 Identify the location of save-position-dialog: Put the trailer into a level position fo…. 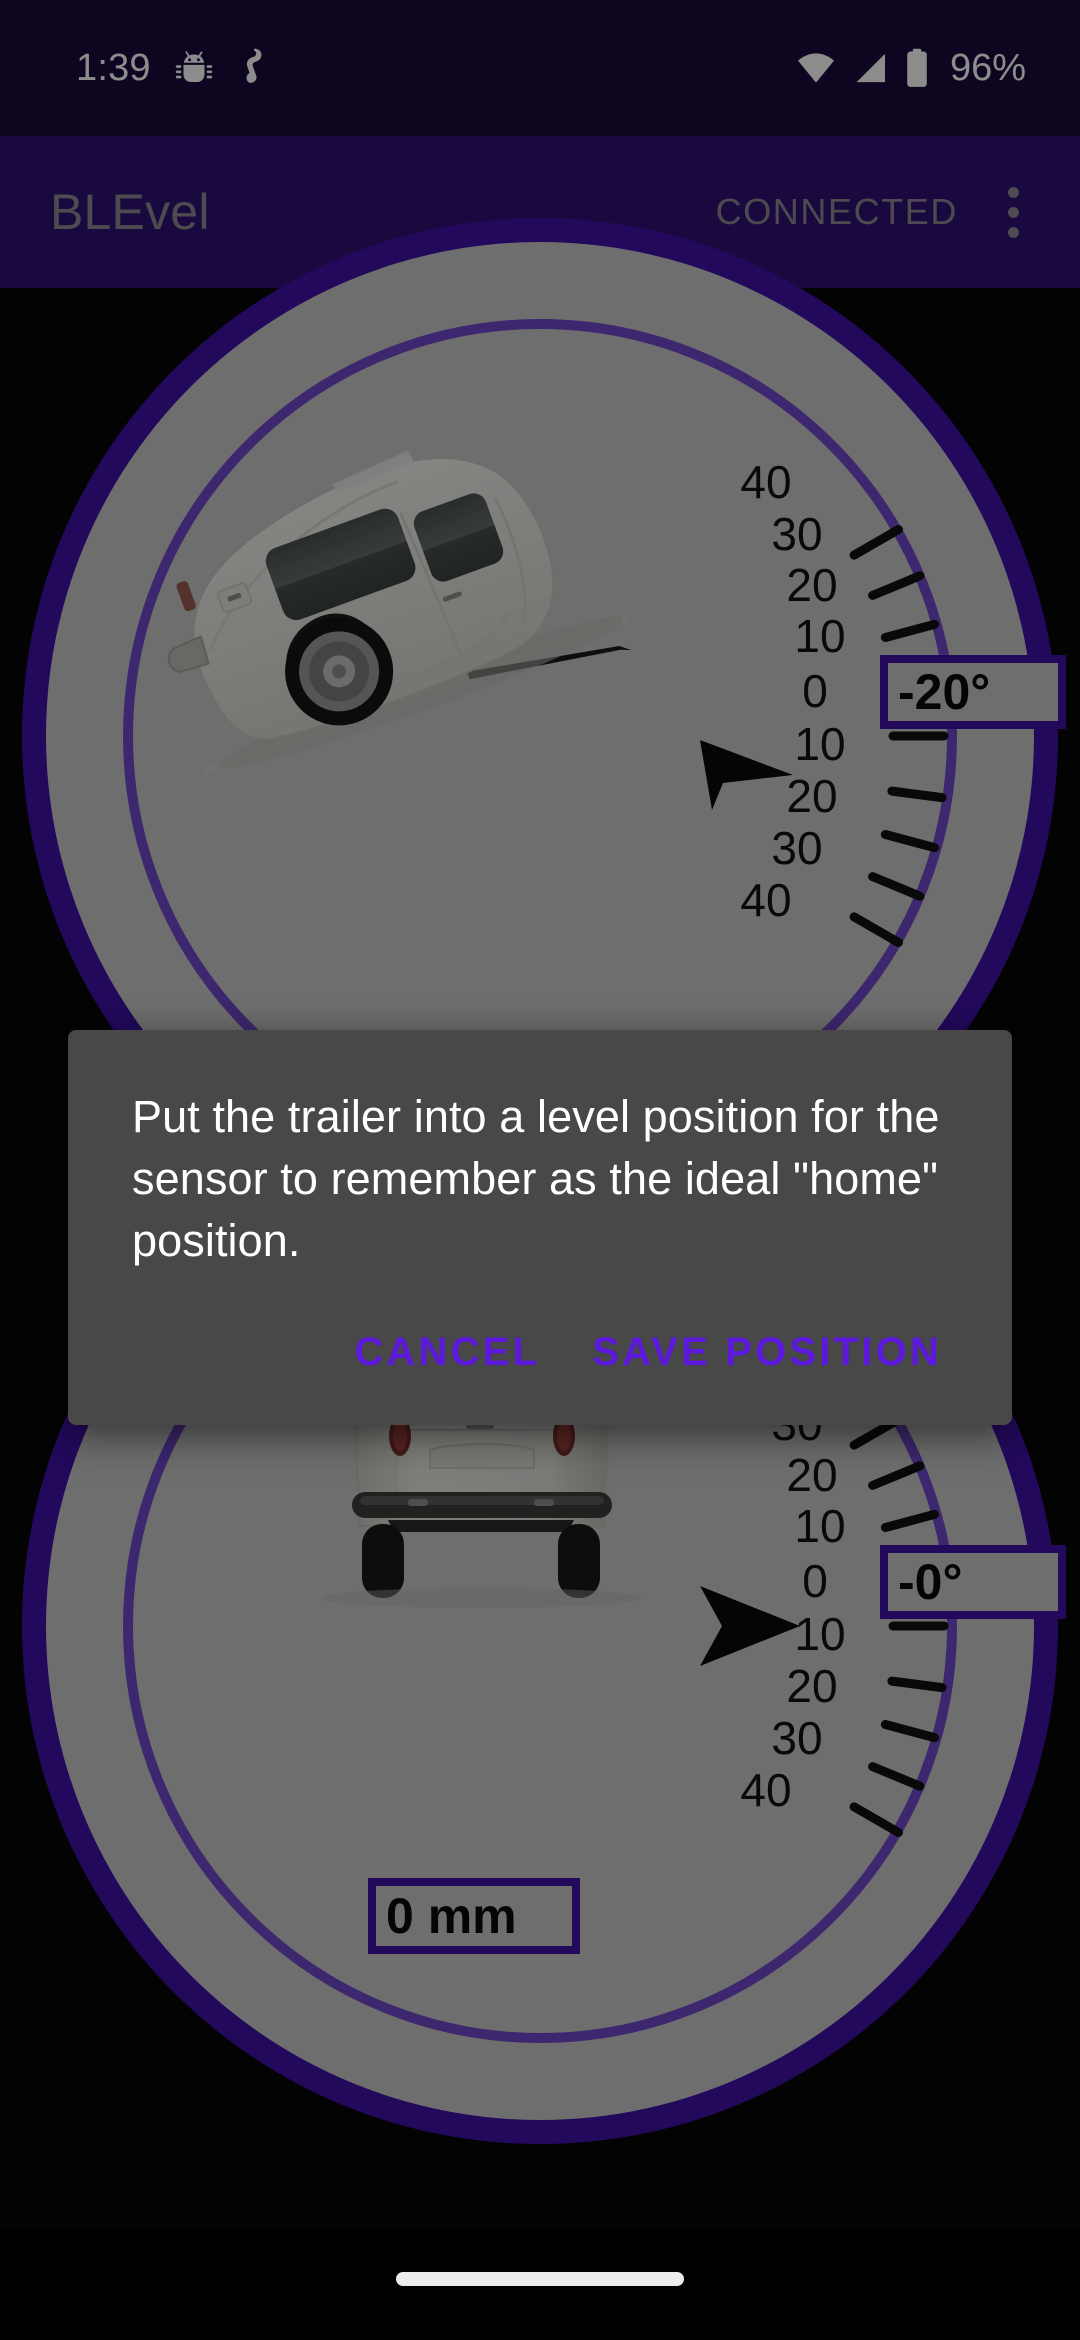
(540, 1228).